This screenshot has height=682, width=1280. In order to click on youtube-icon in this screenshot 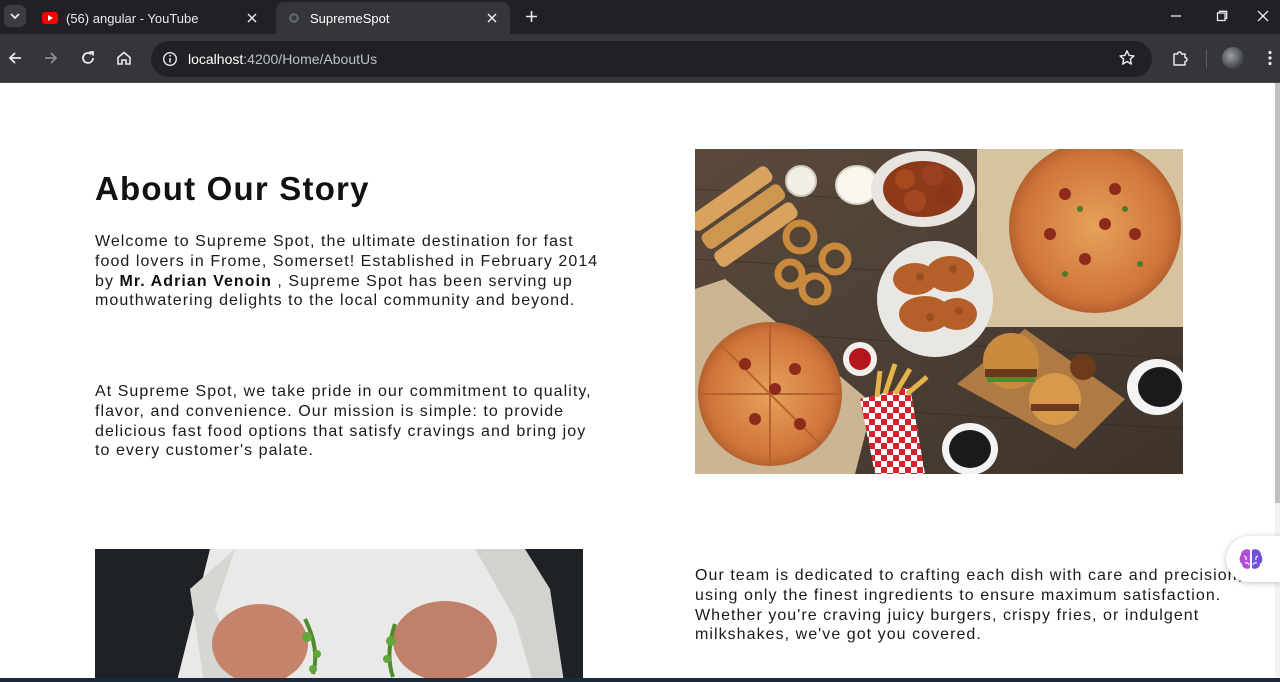, I will do `click(50, 18)`.